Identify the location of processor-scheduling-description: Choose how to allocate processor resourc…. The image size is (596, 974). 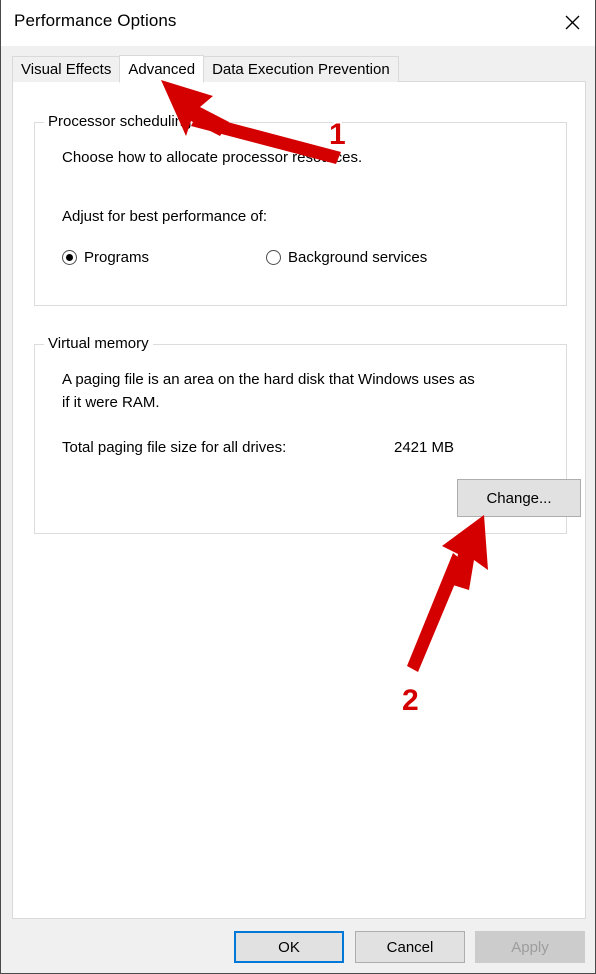
(212, 157).